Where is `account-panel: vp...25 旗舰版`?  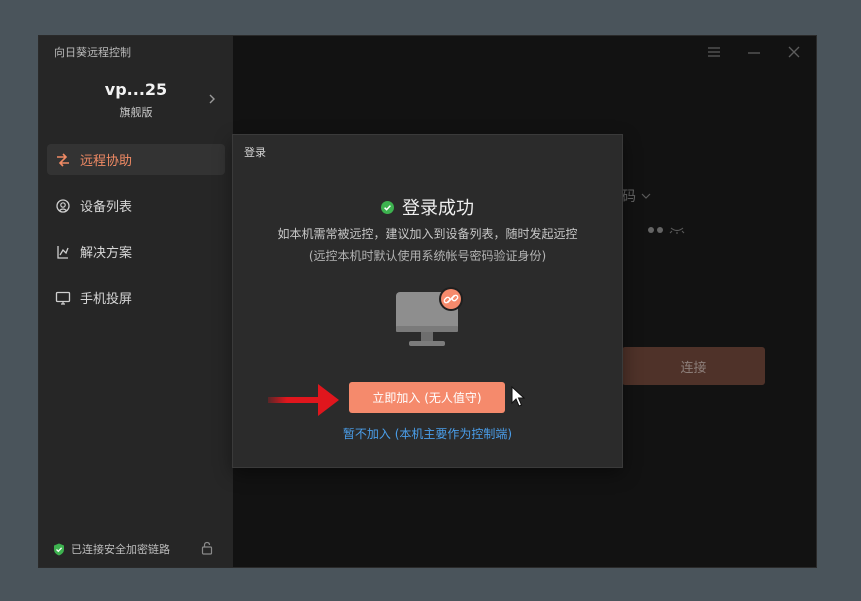
account-panel: vp...25 旗舰版 is located at coordinates (136, 103).